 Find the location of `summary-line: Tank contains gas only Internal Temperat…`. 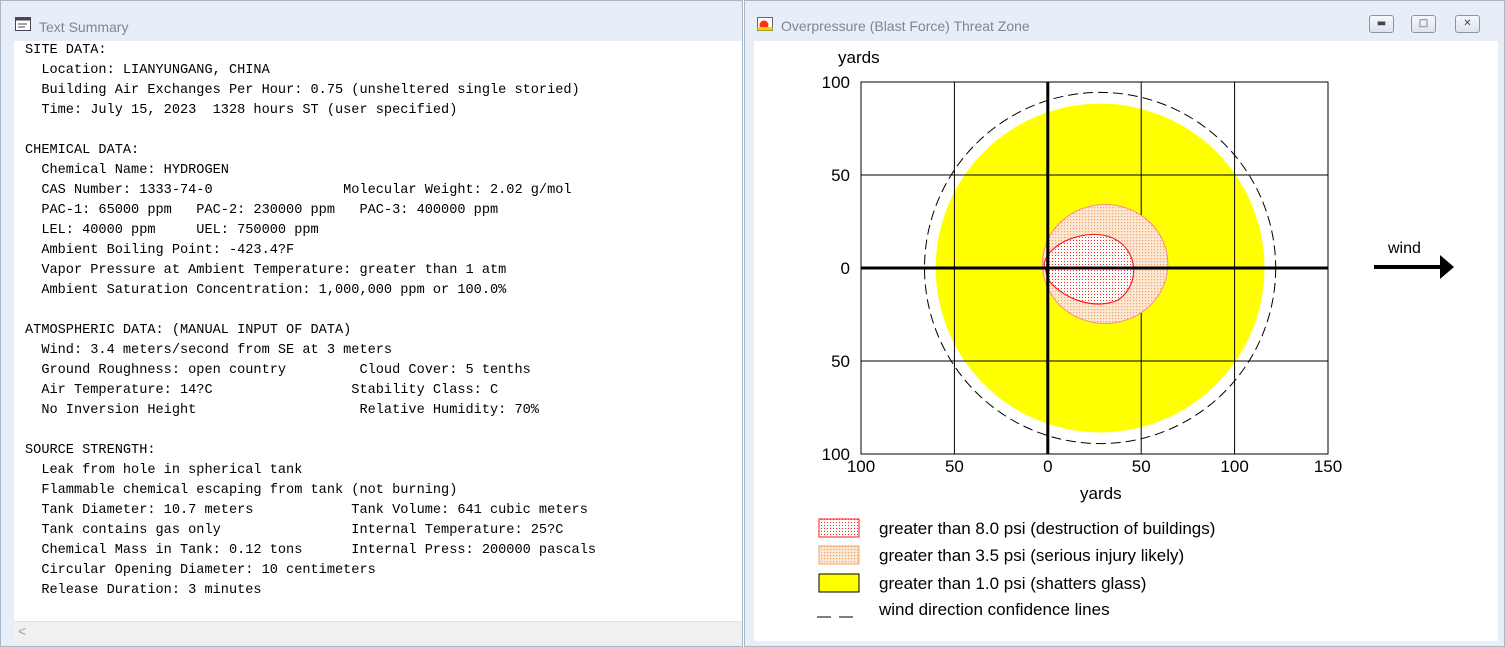

summary-line: Tank contains gas only Internal Temperat… is located at coordinates (294, 530).